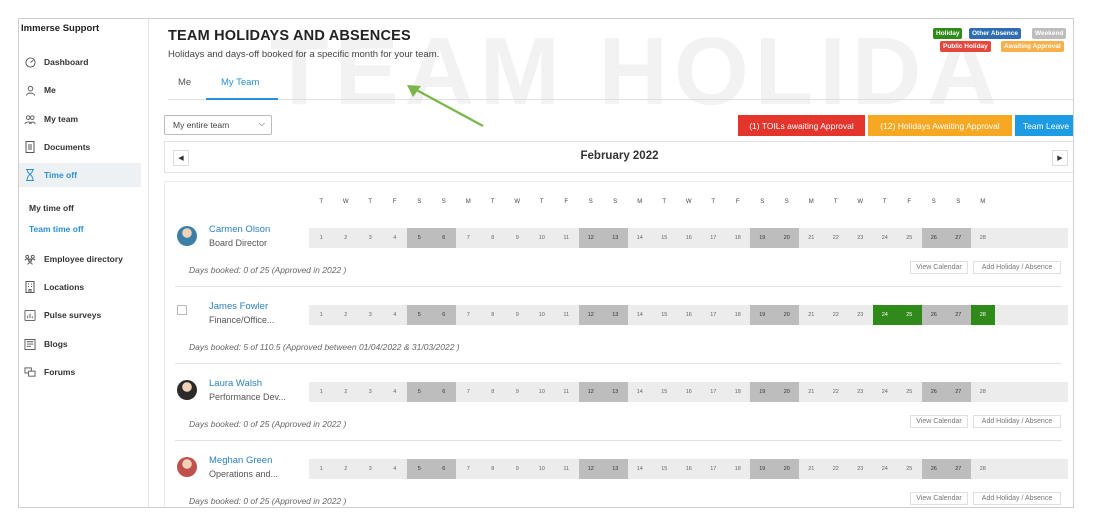  What do you see at coordinates (80, 287) in the screenshot?
I see `sidebar-item-locations: Locations` at bounding box center [80, 287].